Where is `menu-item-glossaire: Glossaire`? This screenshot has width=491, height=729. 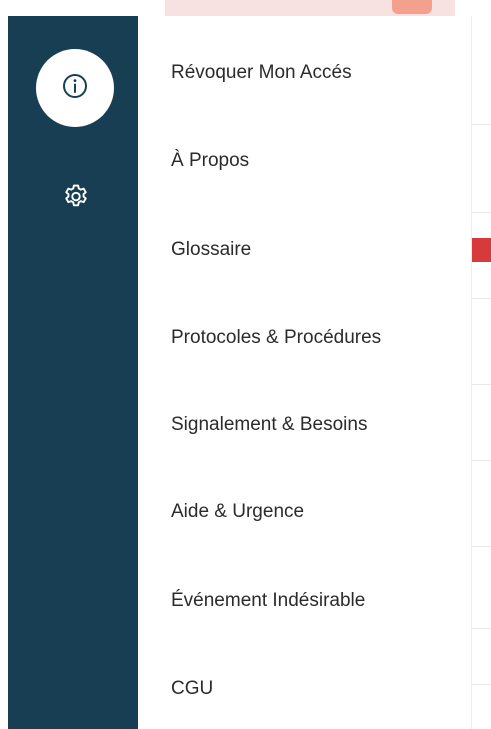
menu-item-glossaire: Glossaire is located at coordinates (211, 250).